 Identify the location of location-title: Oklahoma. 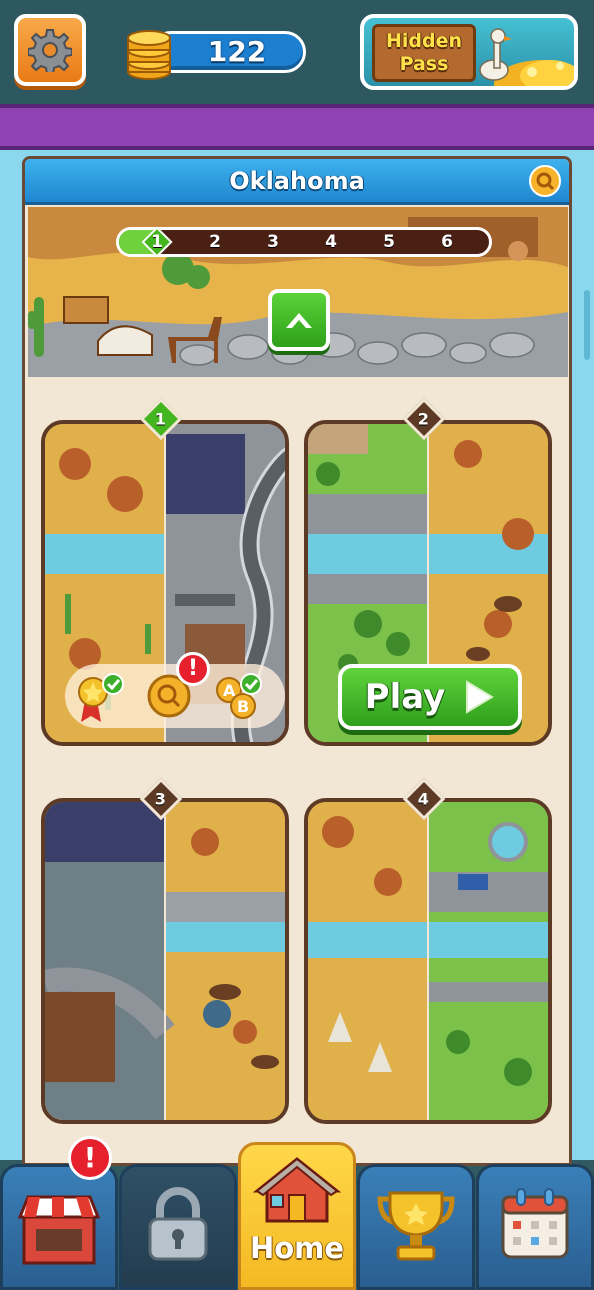
(297, 181).